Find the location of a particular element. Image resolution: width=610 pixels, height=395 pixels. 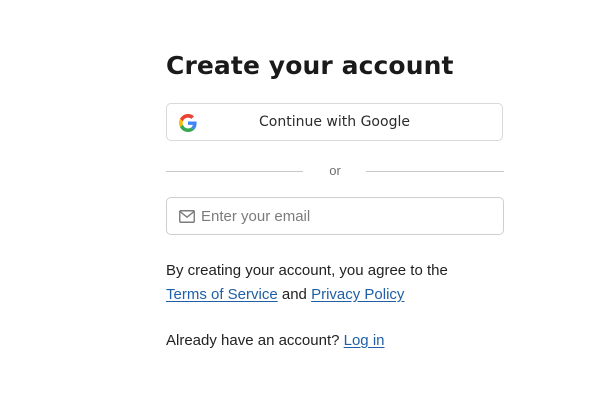

terms-and-text: and is located at coordinates (294, 294).